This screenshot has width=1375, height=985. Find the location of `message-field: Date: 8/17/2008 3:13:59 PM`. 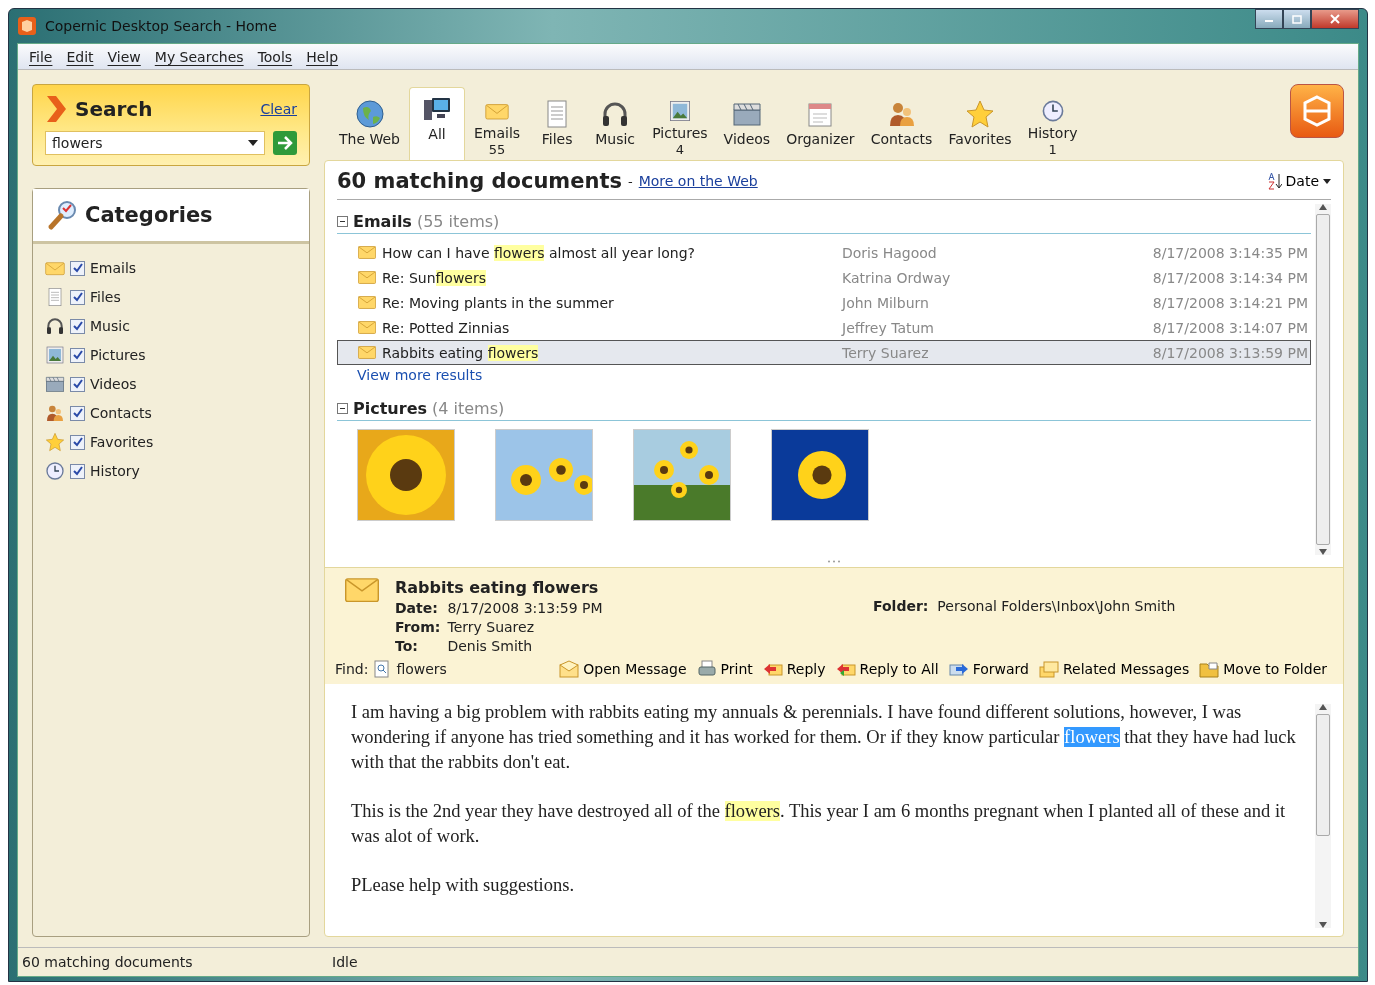

message-field: Date: 8/17/2008 3:13:59 PM is located at coordinates (626, 608).